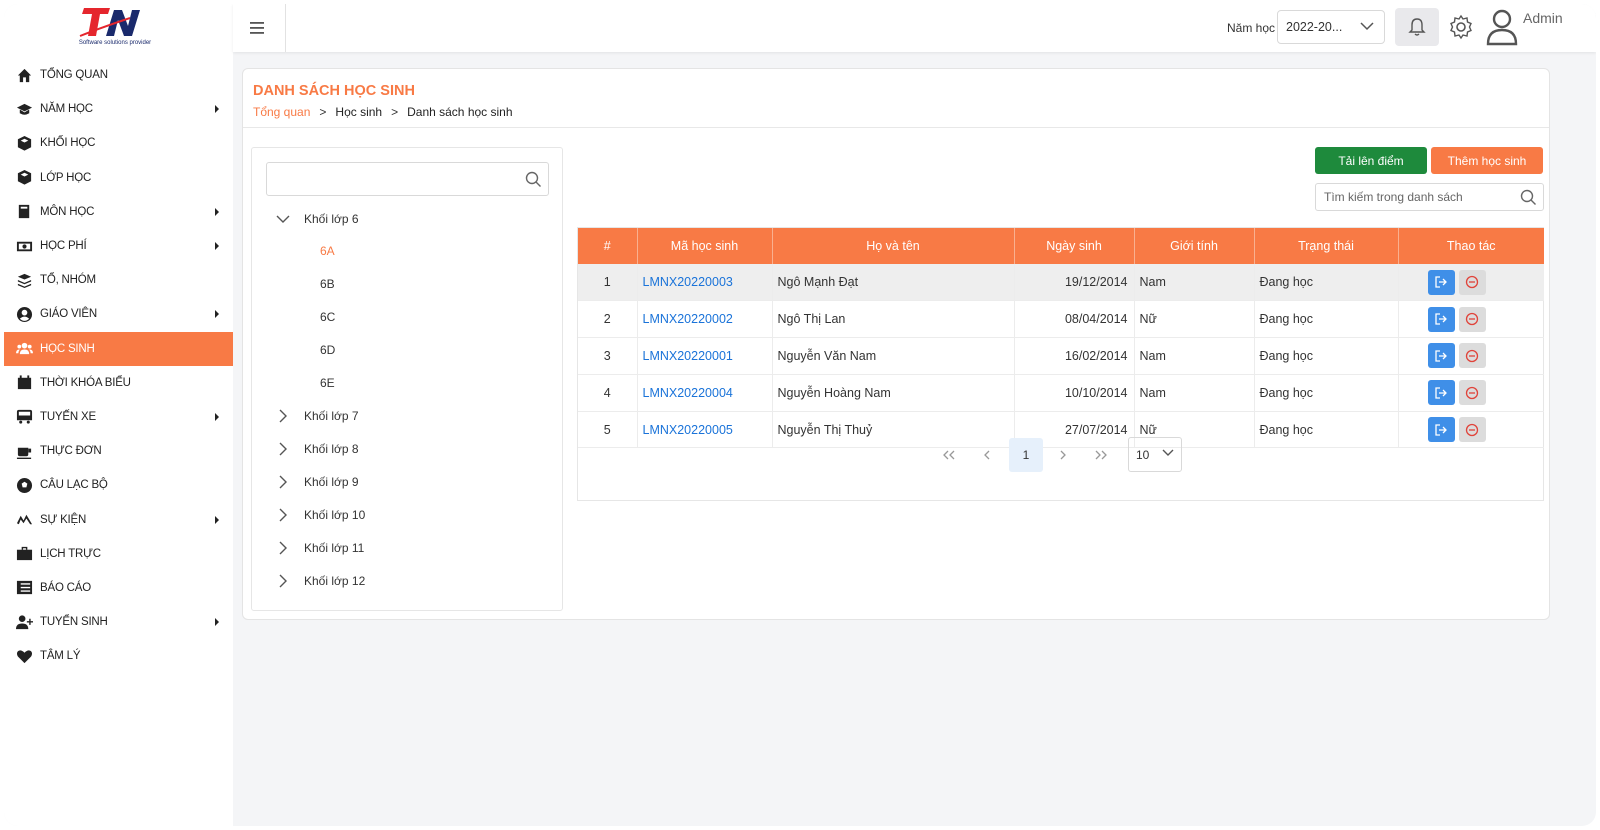  What do you see at coordinates (118, 212) in the screenshot?
I see `sidebar-item-5: MÔN HỌC` at bounding box center [118, 212].